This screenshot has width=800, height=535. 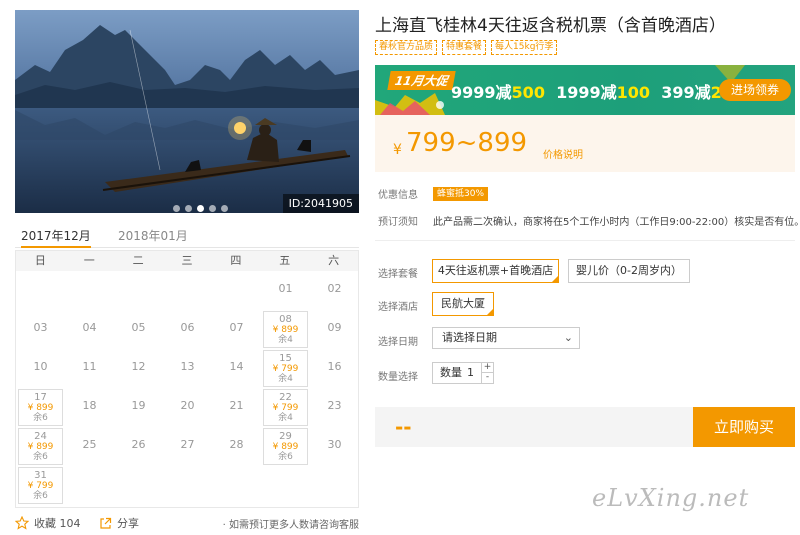 I want to click on coupon-button: 进场领券, so click(x=755, y=90).